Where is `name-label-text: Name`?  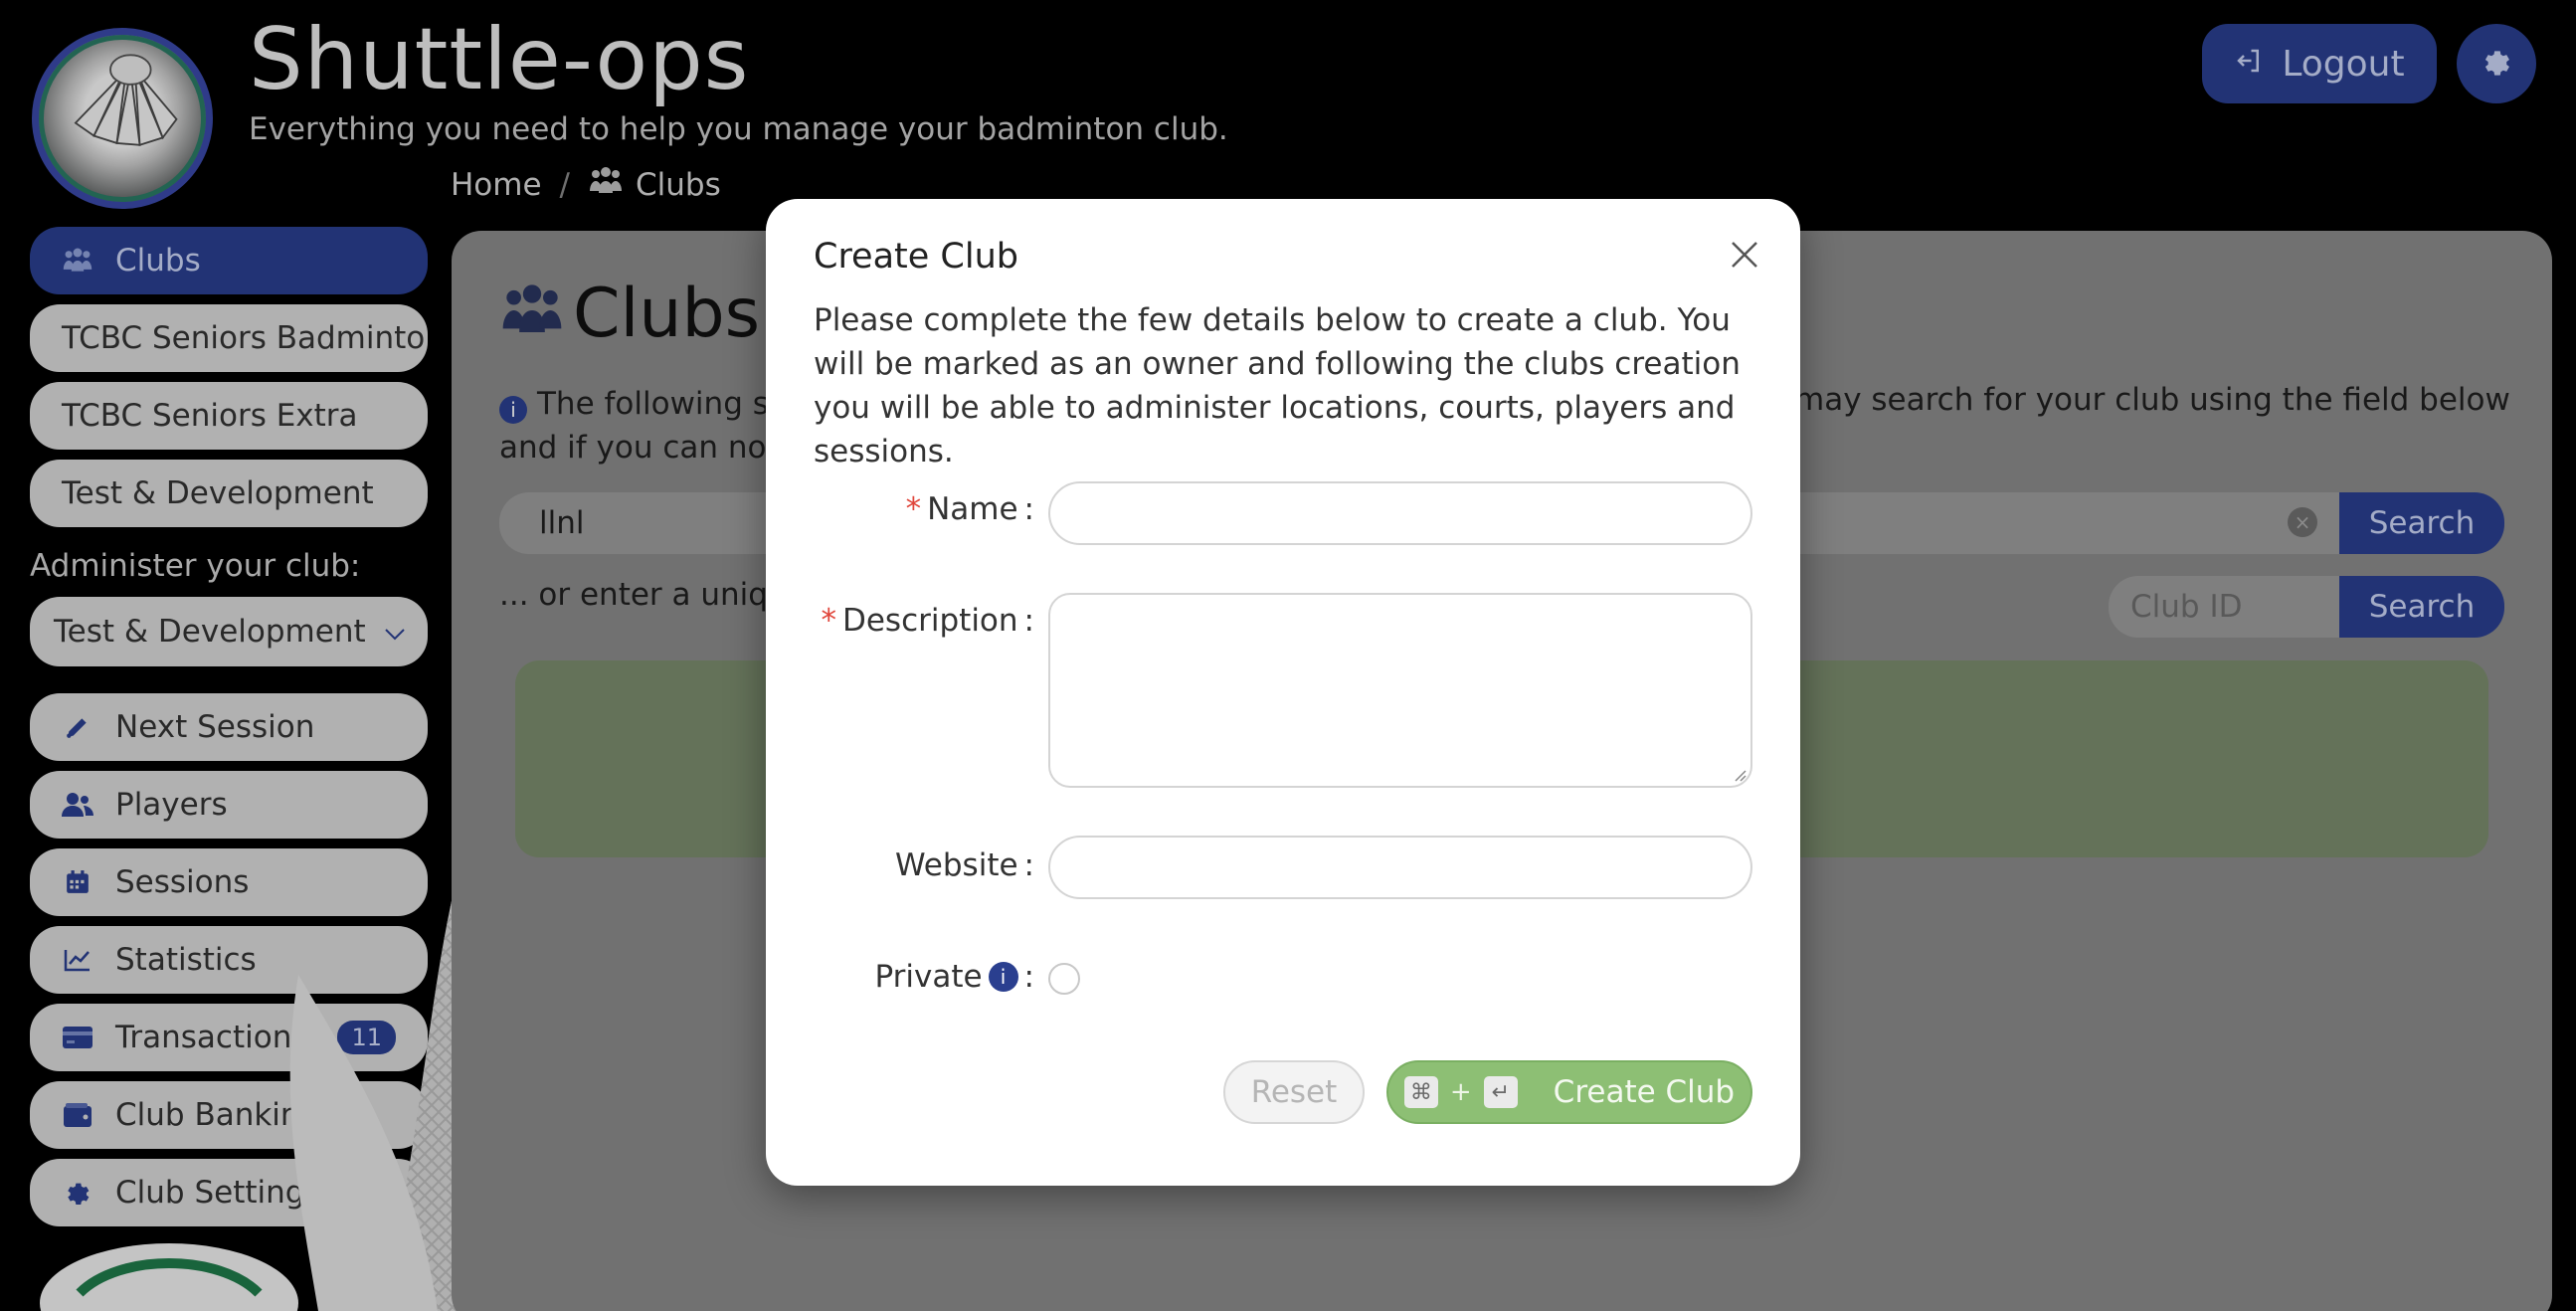 name-label-text: Name is located at coordinates (972, 509).